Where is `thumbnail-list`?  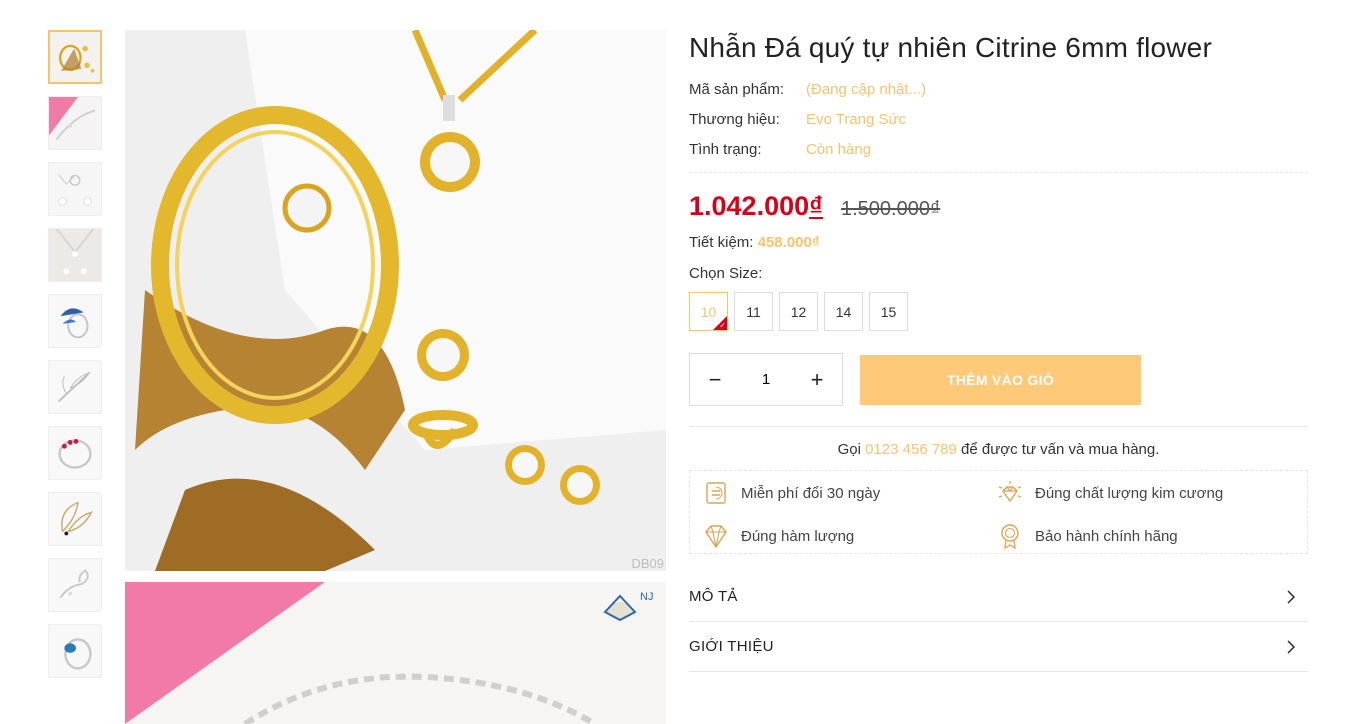 thumbnail-list is located at coordinates (75, 360).